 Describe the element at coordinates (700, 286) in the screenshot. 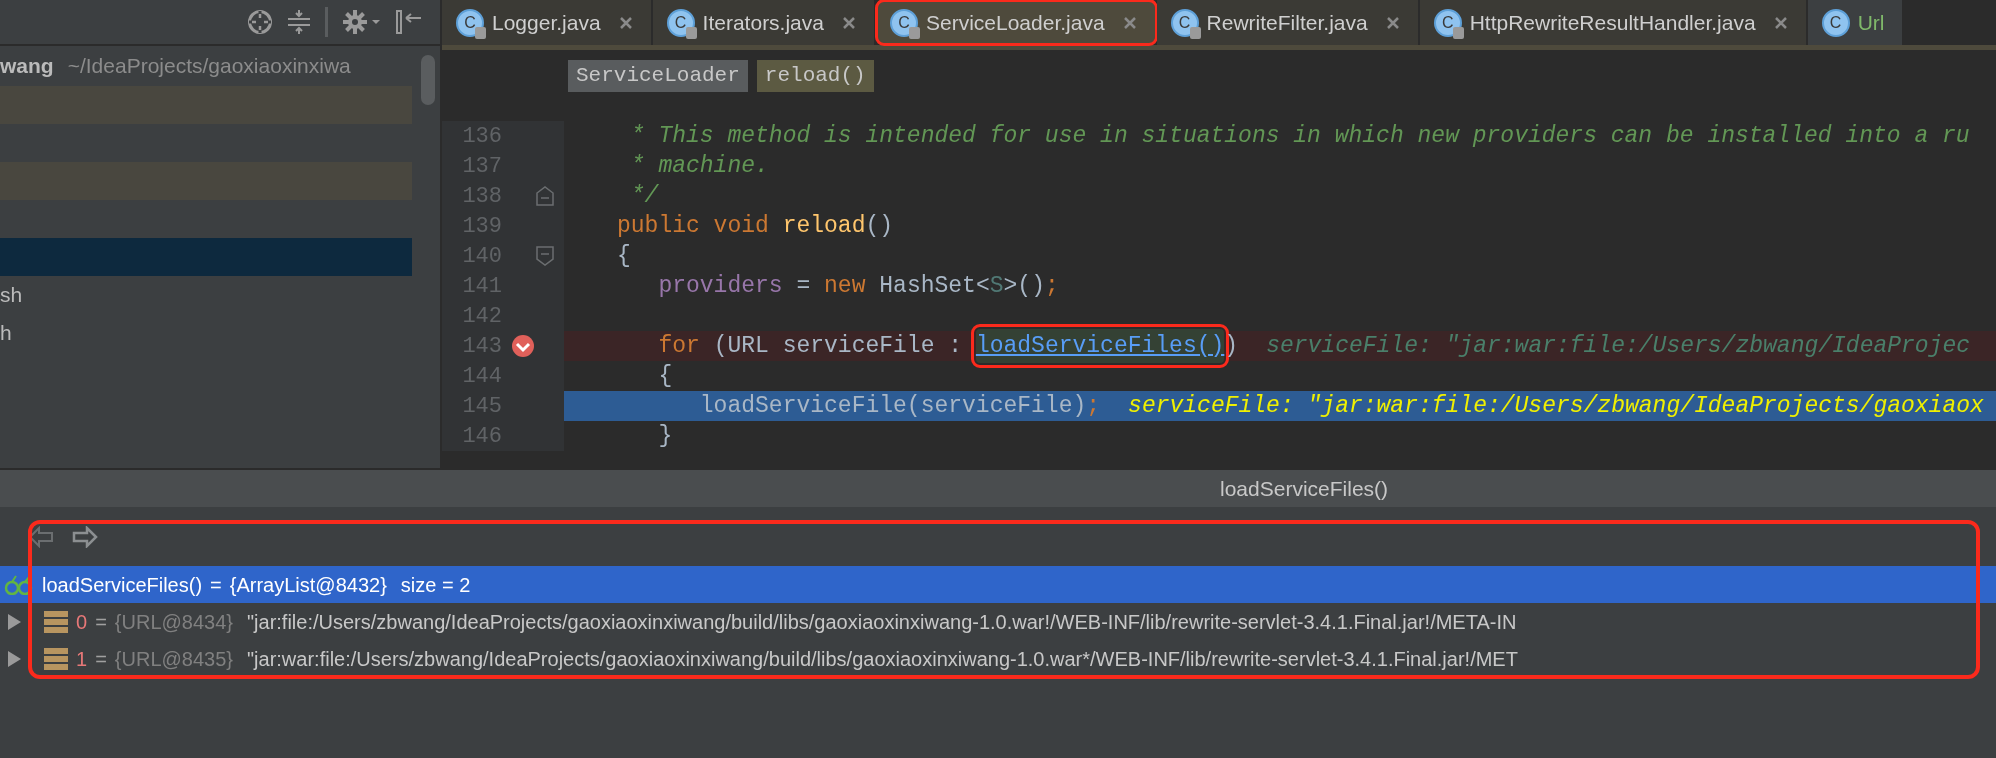

I see `code-field: providers` at that location.